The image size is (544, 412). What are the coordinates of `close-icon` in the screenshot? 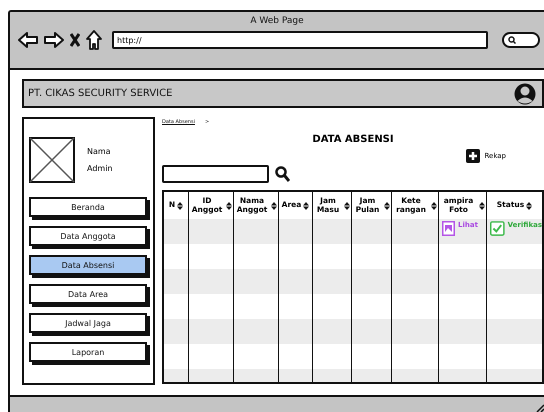 It's located at (75, 40).